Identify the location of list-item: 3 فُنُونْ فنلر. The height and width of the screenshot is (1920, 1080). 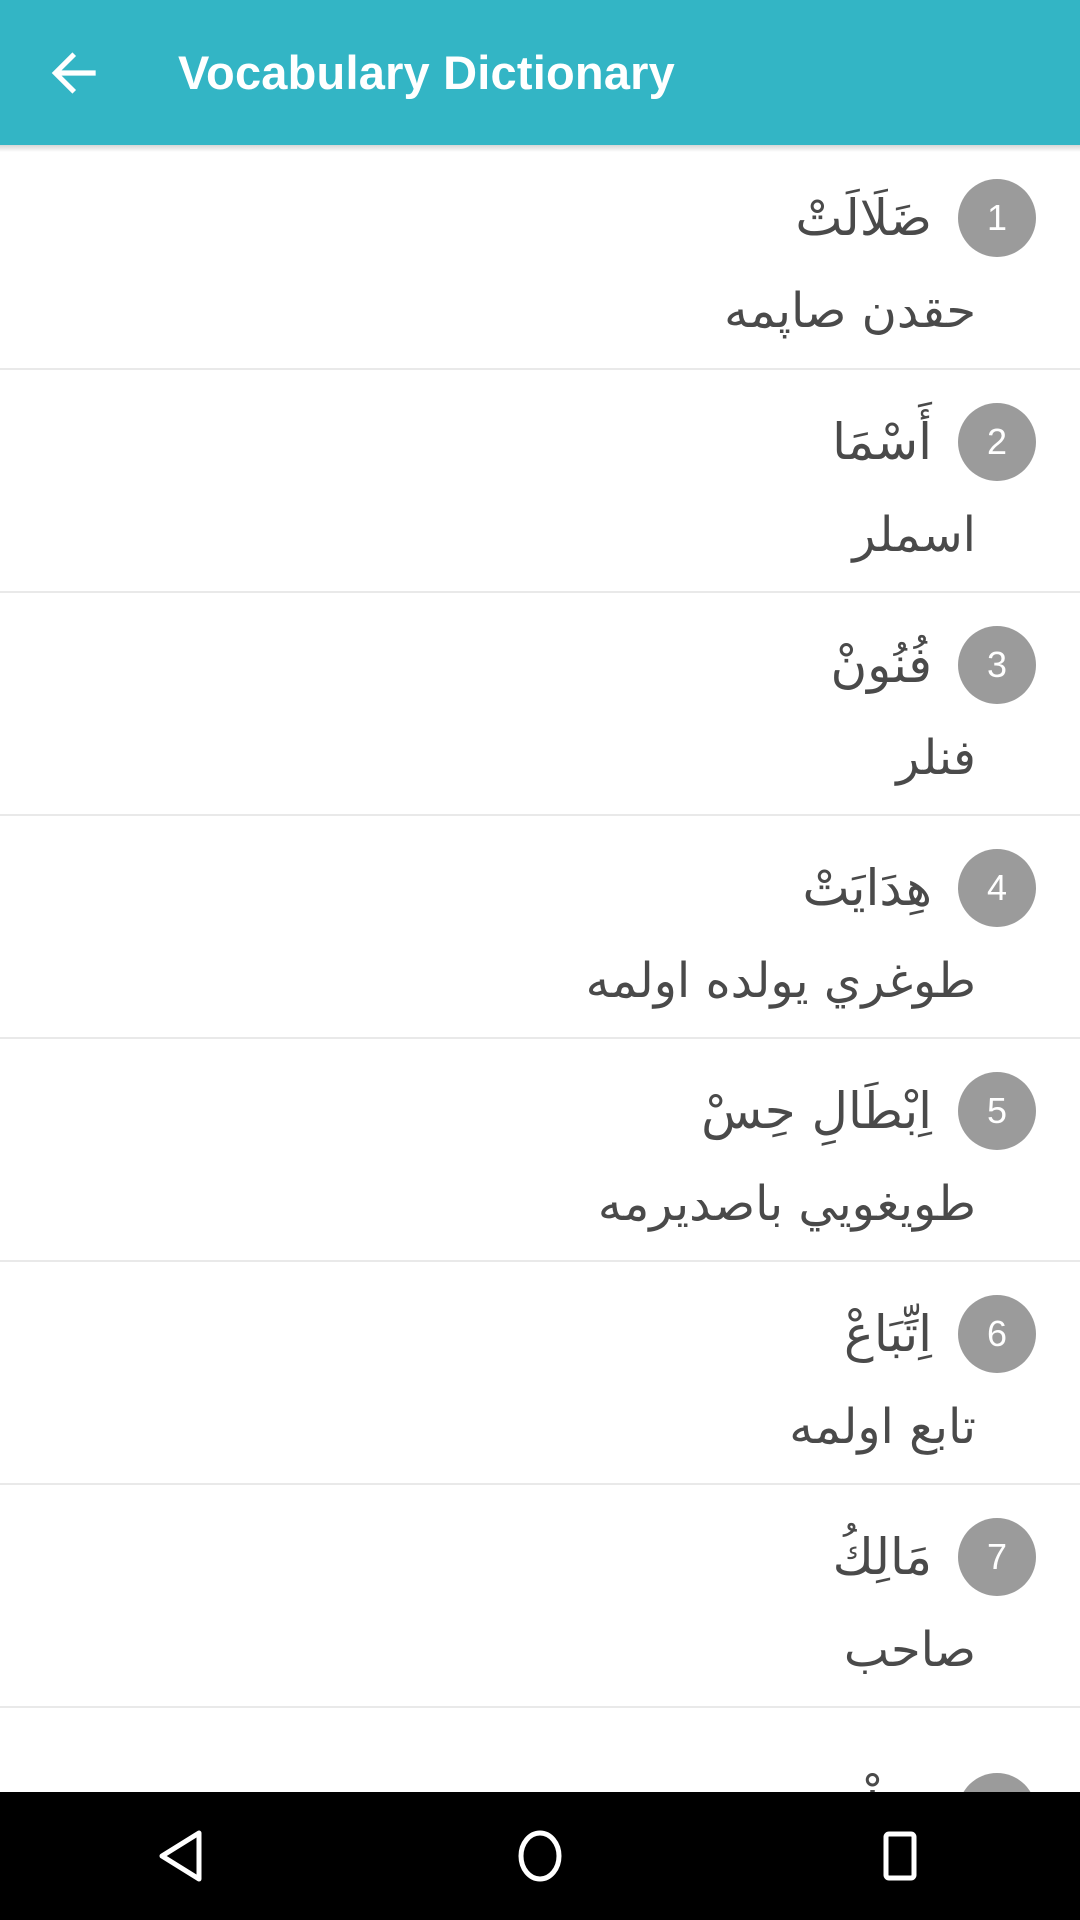
(540, 702).